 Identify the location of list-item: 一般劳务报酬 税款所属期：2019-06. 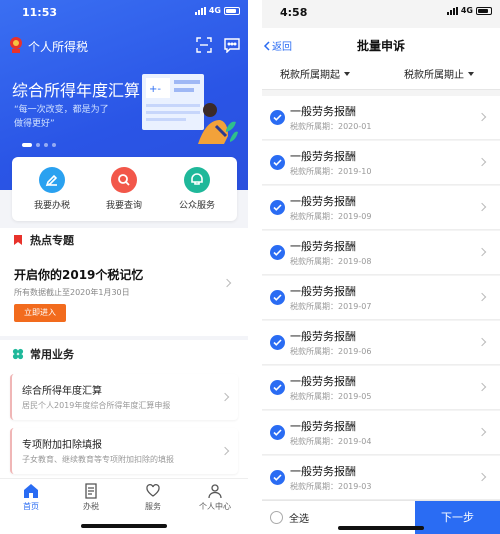
(381, 343).